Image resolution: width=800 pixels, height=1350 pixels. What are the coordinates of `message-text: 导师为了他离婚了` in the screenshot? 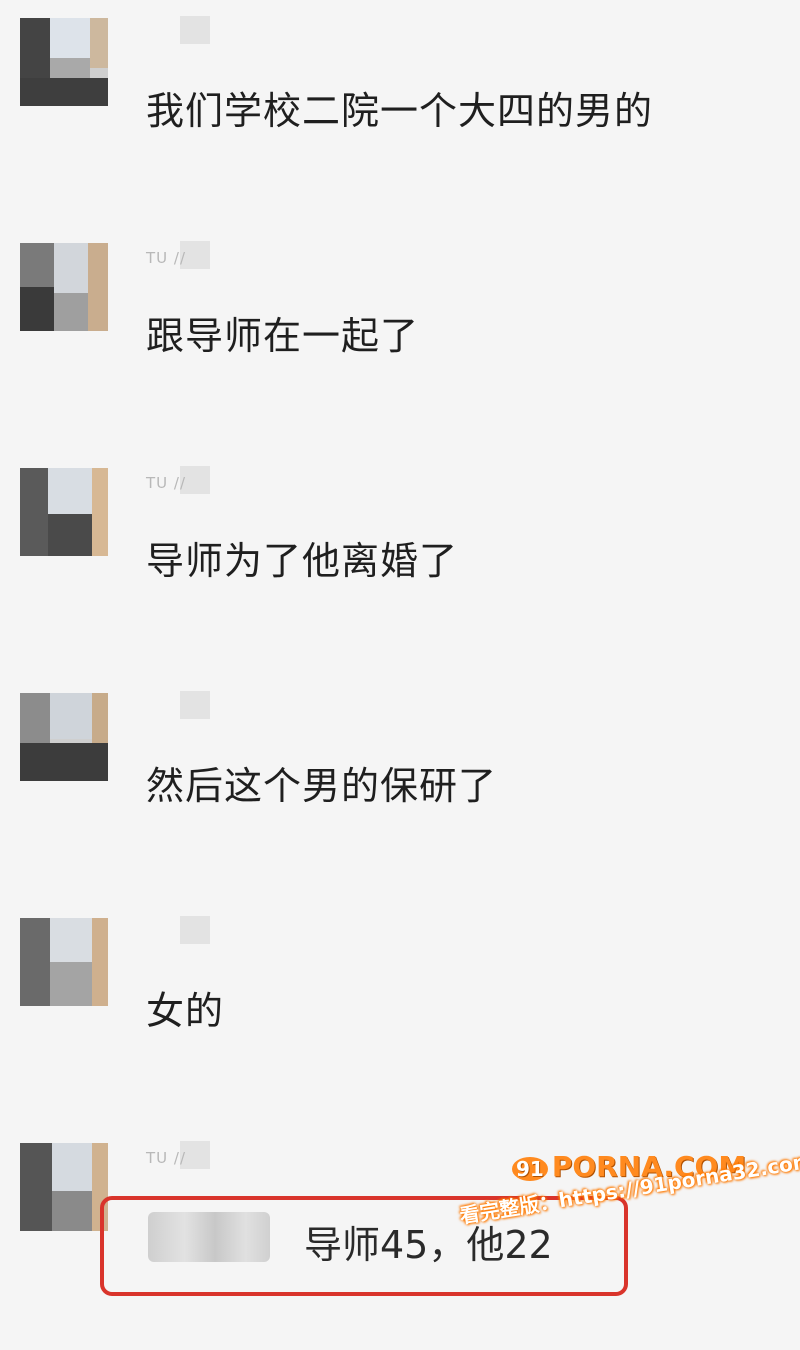 It's located at (302, 561).